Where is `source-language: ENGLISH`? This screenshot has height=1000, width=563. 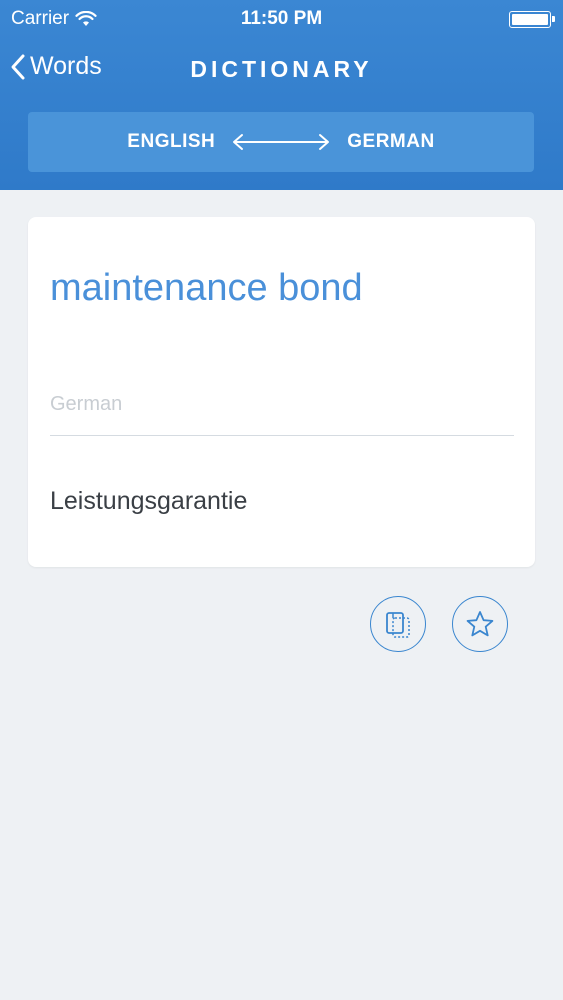 source-language: ENGLISH is located at coordinates (171, 141).